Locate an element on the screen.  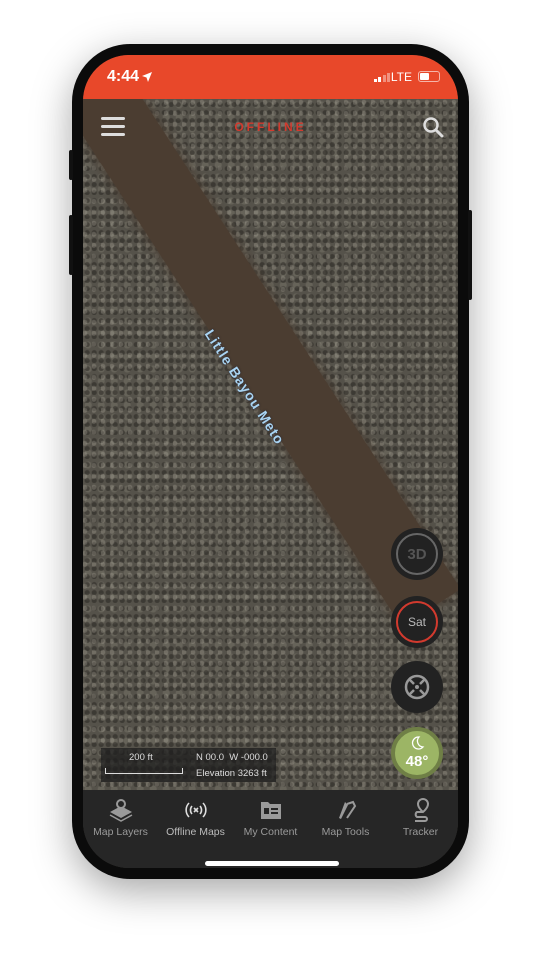
route-pin-icon is located at coordinates (421, 810).